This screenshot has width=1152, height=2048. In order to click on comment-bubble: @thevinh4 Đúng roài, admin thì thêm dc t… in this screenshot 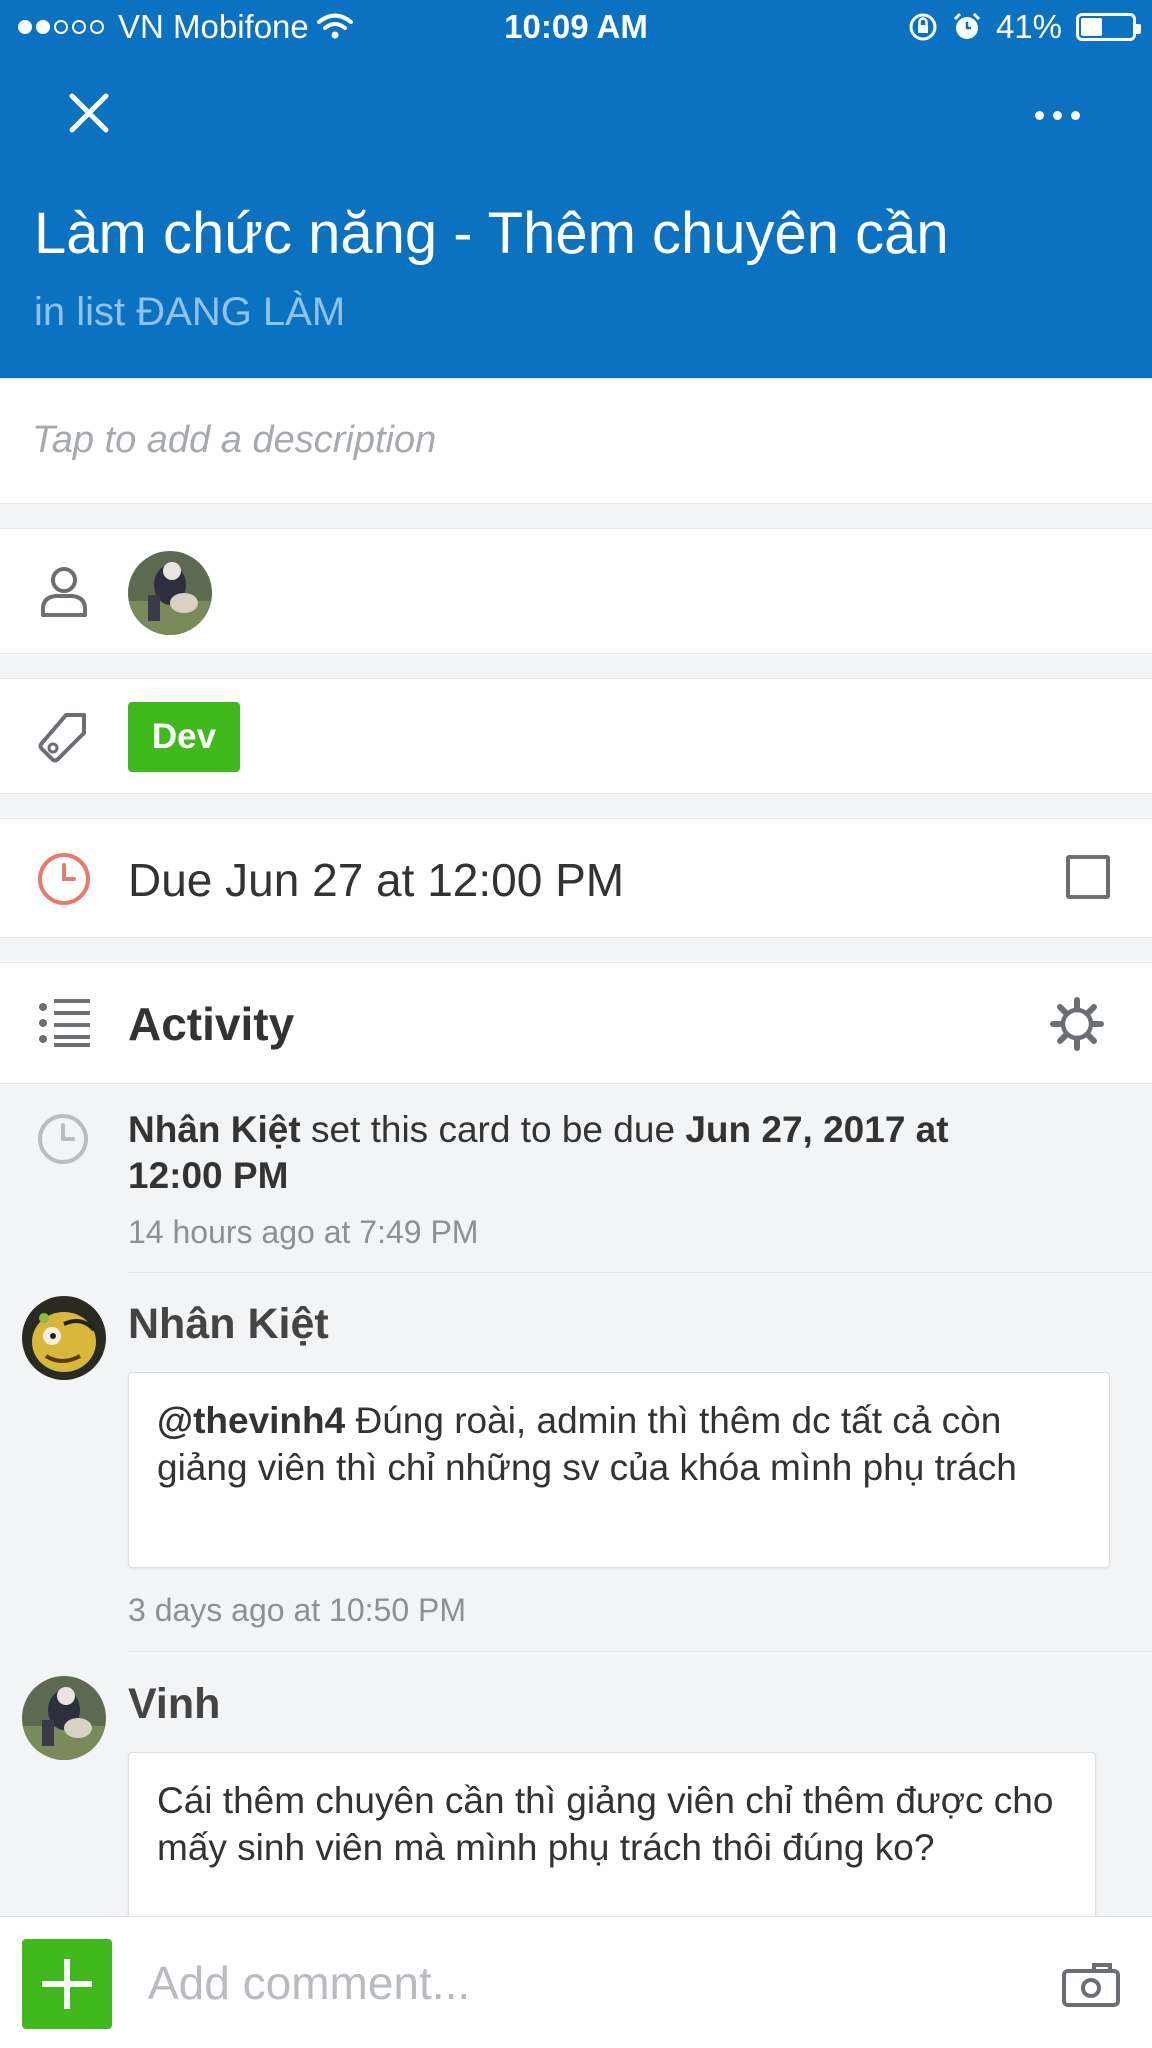, I will do `click(619, 1470)`.